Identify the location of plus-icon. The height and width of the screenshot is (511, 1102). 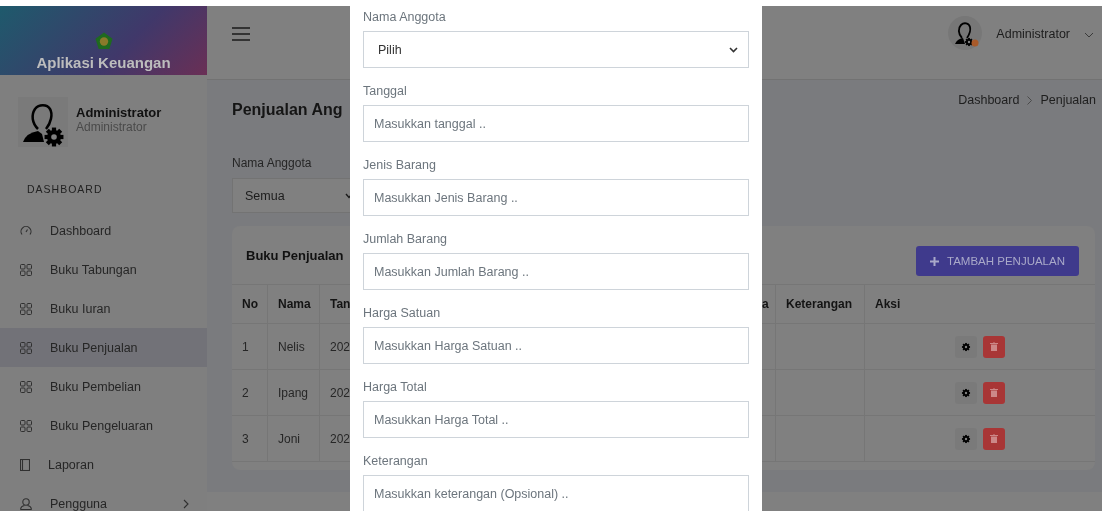
(934, 261).